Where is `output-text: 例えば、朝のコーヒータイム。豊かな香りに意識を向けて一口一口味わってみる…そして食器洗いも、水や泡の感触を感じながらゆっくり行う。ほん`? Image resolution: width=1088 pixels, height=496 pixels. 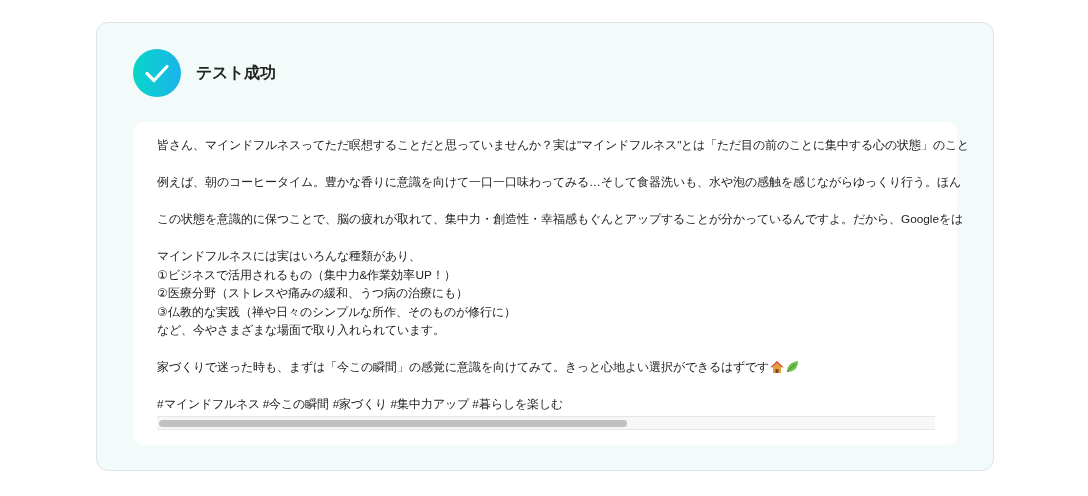 output-text: 例えば、朝のコーヒータイム。豊かな香りに意識を向けて一口一口味わってみる…そして食器洗いも、水や泡の感触を感じながらゆっくり行う。ほん is located at coordinates (559, 182).